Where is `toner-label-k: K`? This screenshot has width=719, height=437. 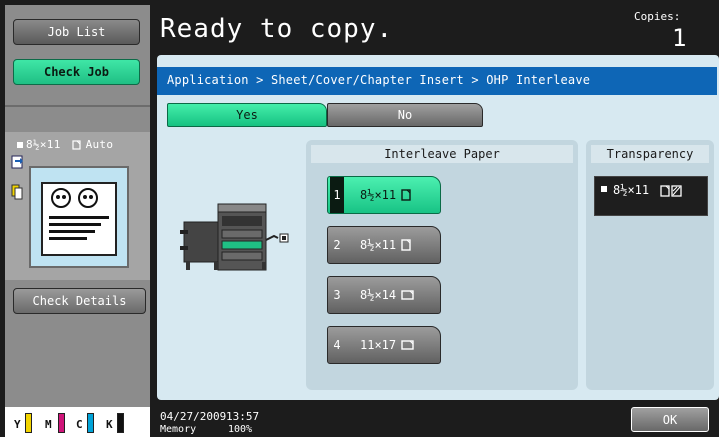 toner-label-k: K is located at coordinates (109, 424).